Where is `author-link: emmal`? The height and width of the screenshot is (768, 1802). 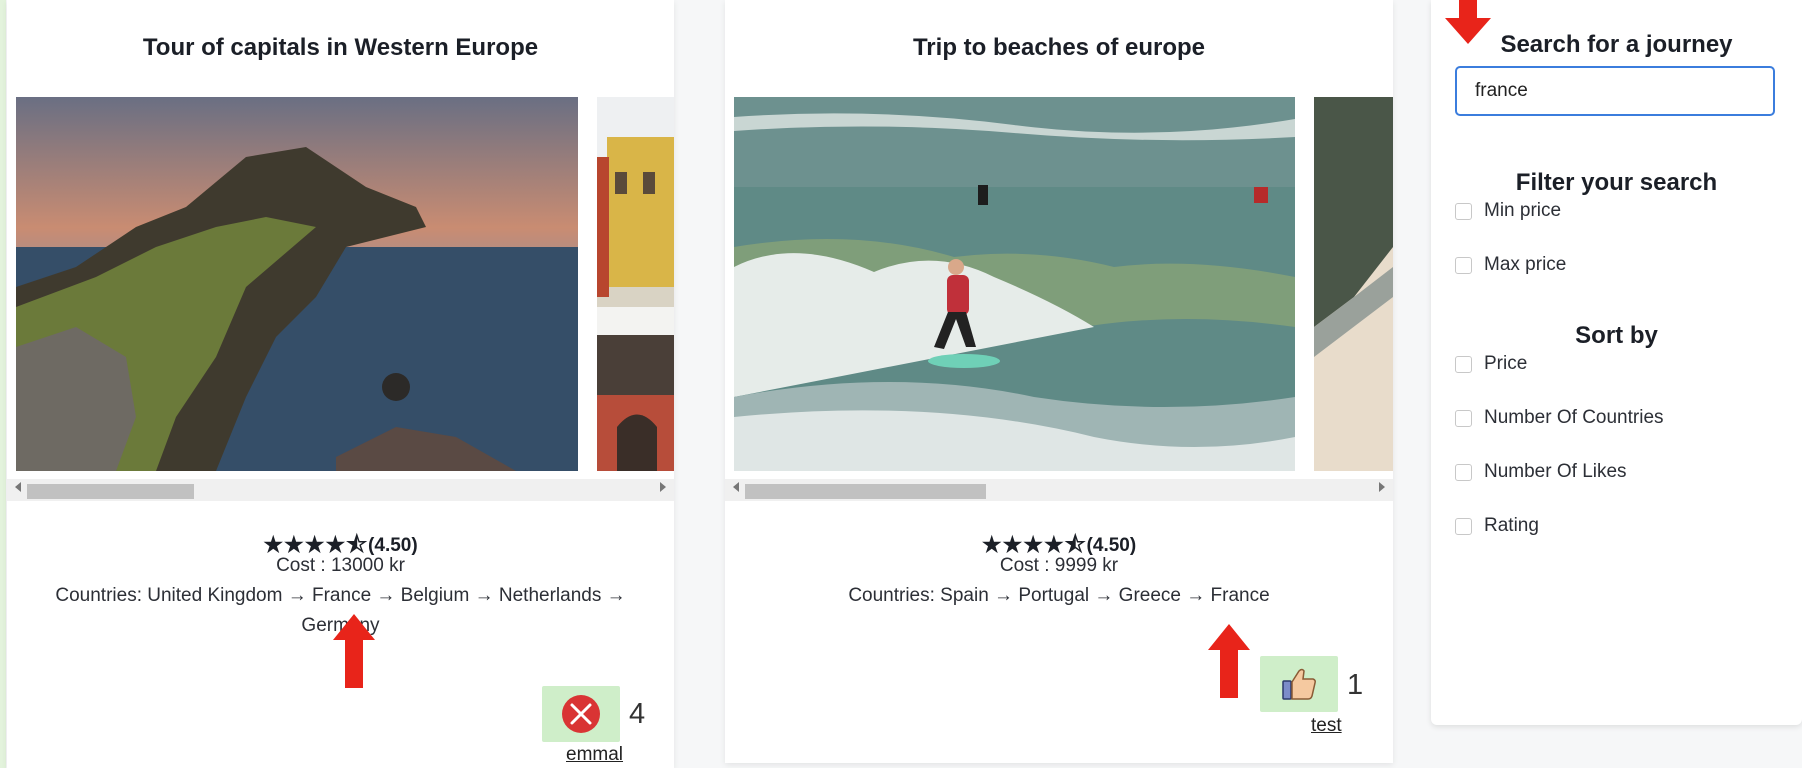 author-link: emmal is located at coordinates (594, 755).